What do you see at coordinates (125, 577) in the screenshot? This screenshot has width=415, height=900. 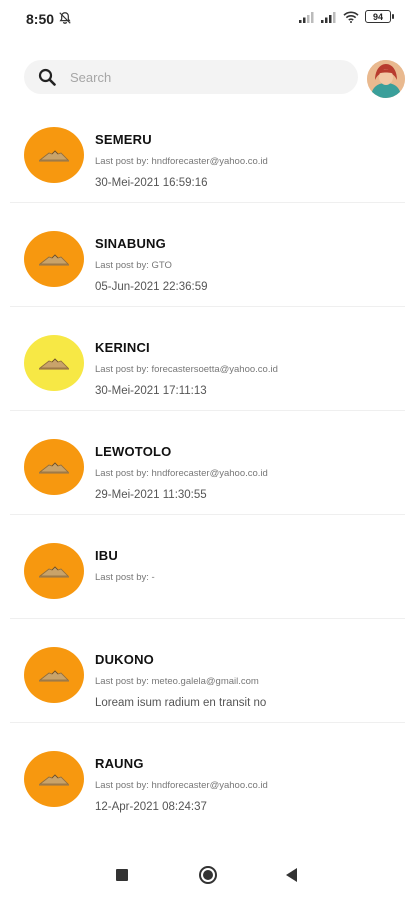 I see `item-last-post: Last post by: -` at bounding box center [125, 577].